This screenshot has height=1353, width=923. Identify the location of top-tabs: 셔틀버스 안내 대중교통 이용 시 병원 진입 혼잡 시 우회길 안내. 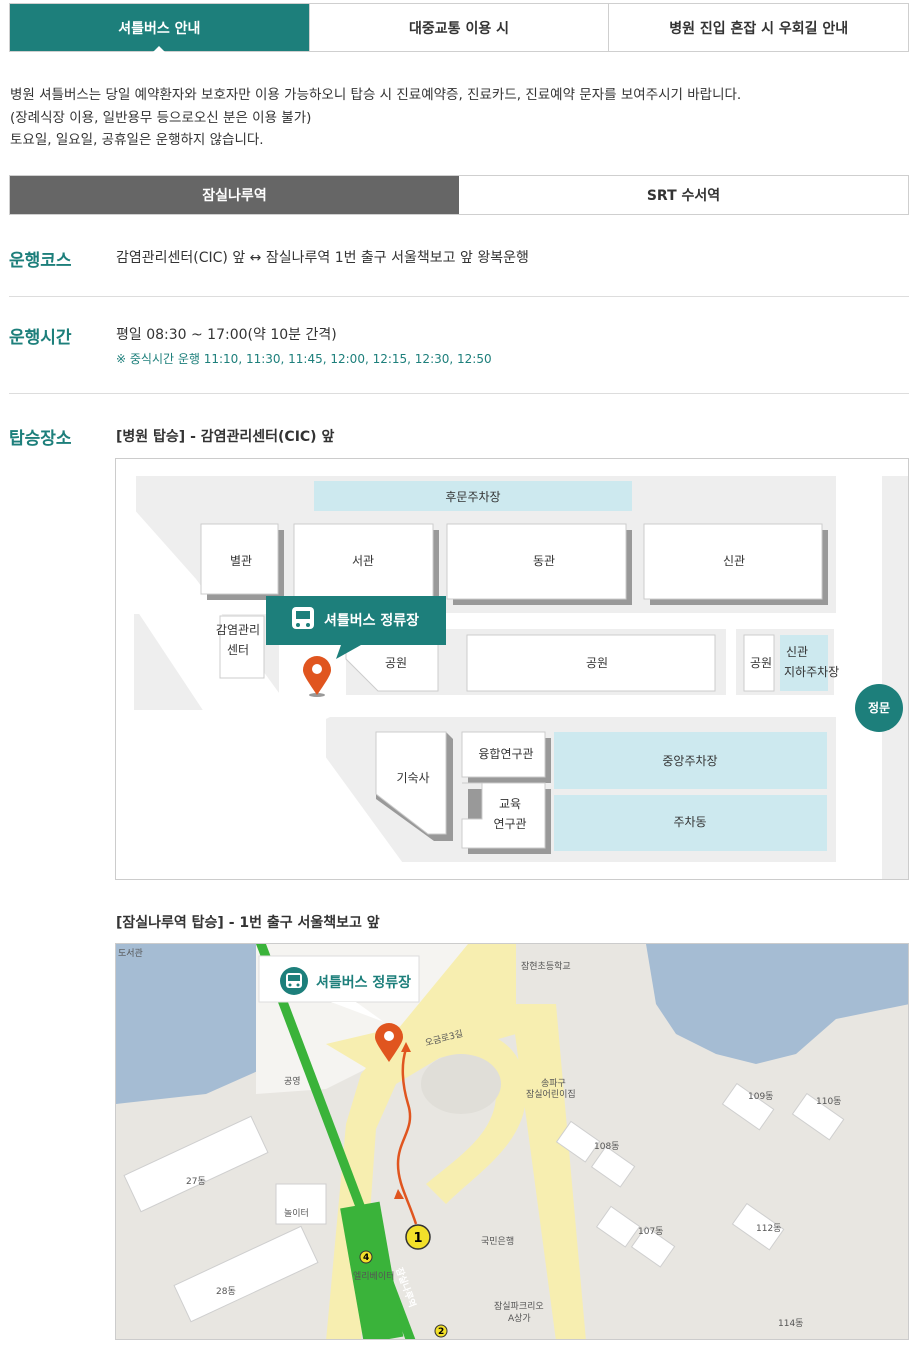
(459, 27).